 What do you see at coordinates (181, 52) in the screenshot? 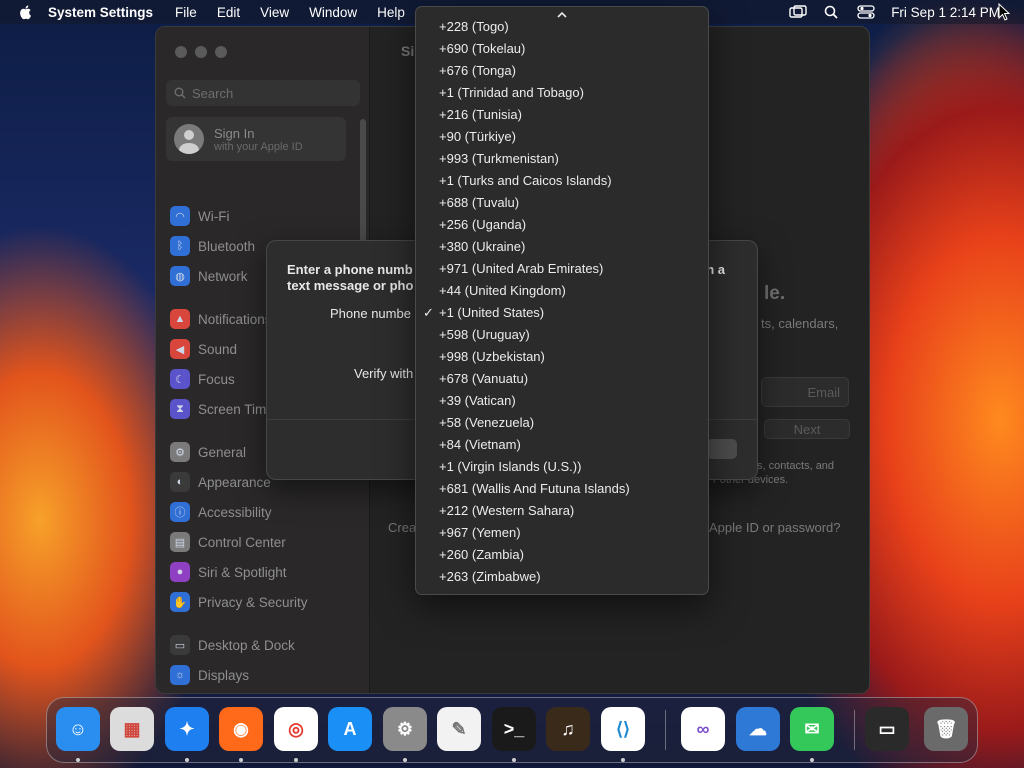
I see `close-window-button` at bounding box center [181, 52].